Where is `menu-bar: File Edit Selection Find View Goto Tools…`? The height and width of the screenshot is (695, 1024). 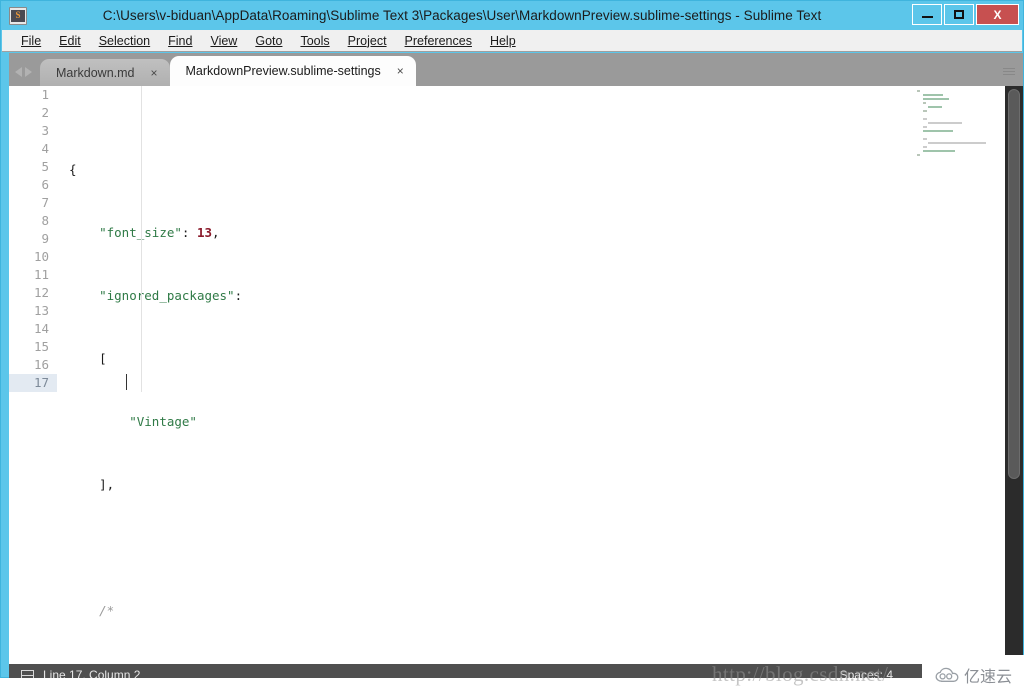 menu-bar: File Edit Selection Find View Goto Tools… is located at coordinates (512, 41).